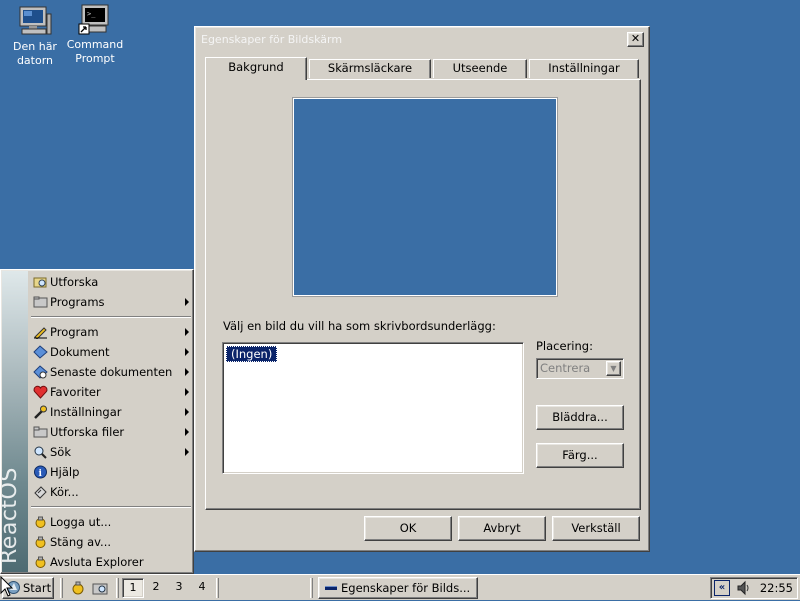  I want to click on workspace-label: 4, so click(202, 586).